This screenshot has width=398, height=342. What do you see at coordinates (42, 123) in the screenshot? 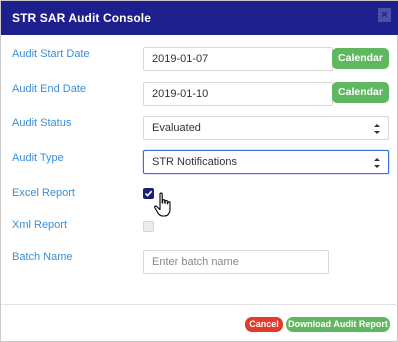
I see `audit-status-label: Audit Status` at bounding box center [42, 123].